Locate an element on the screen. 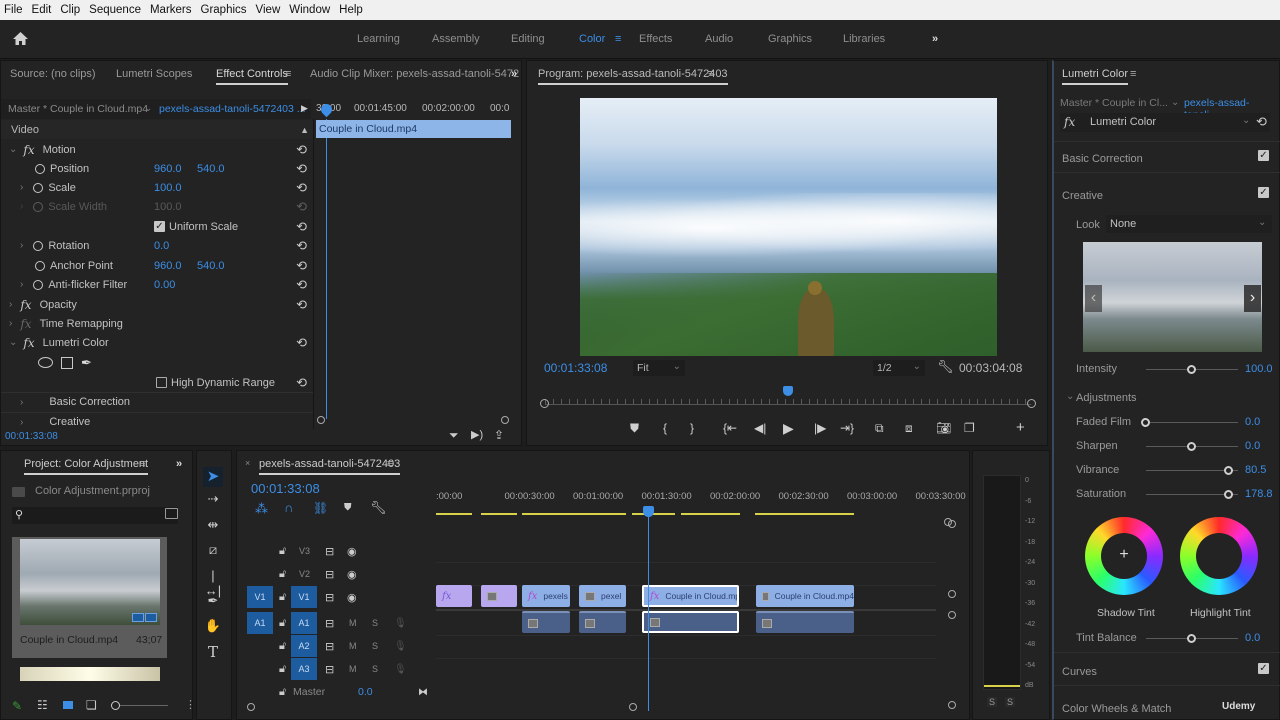 This screenshot has height=720, width=1280. meter-solo-right: S is located at coordinates (1010, 702).